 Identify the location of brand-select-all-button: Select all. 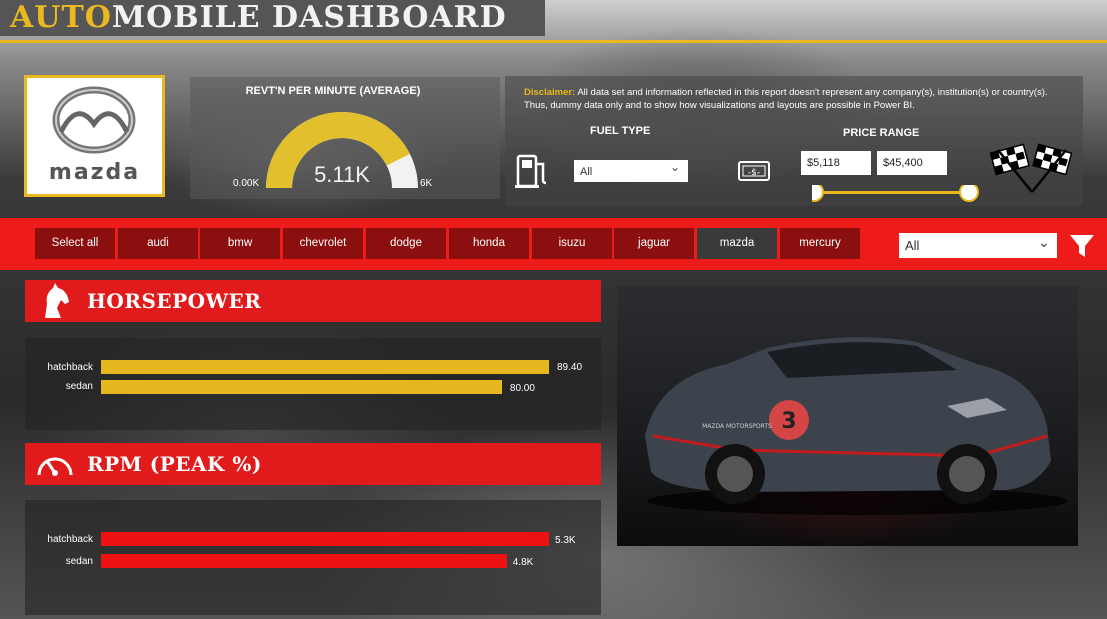
(75, 243).